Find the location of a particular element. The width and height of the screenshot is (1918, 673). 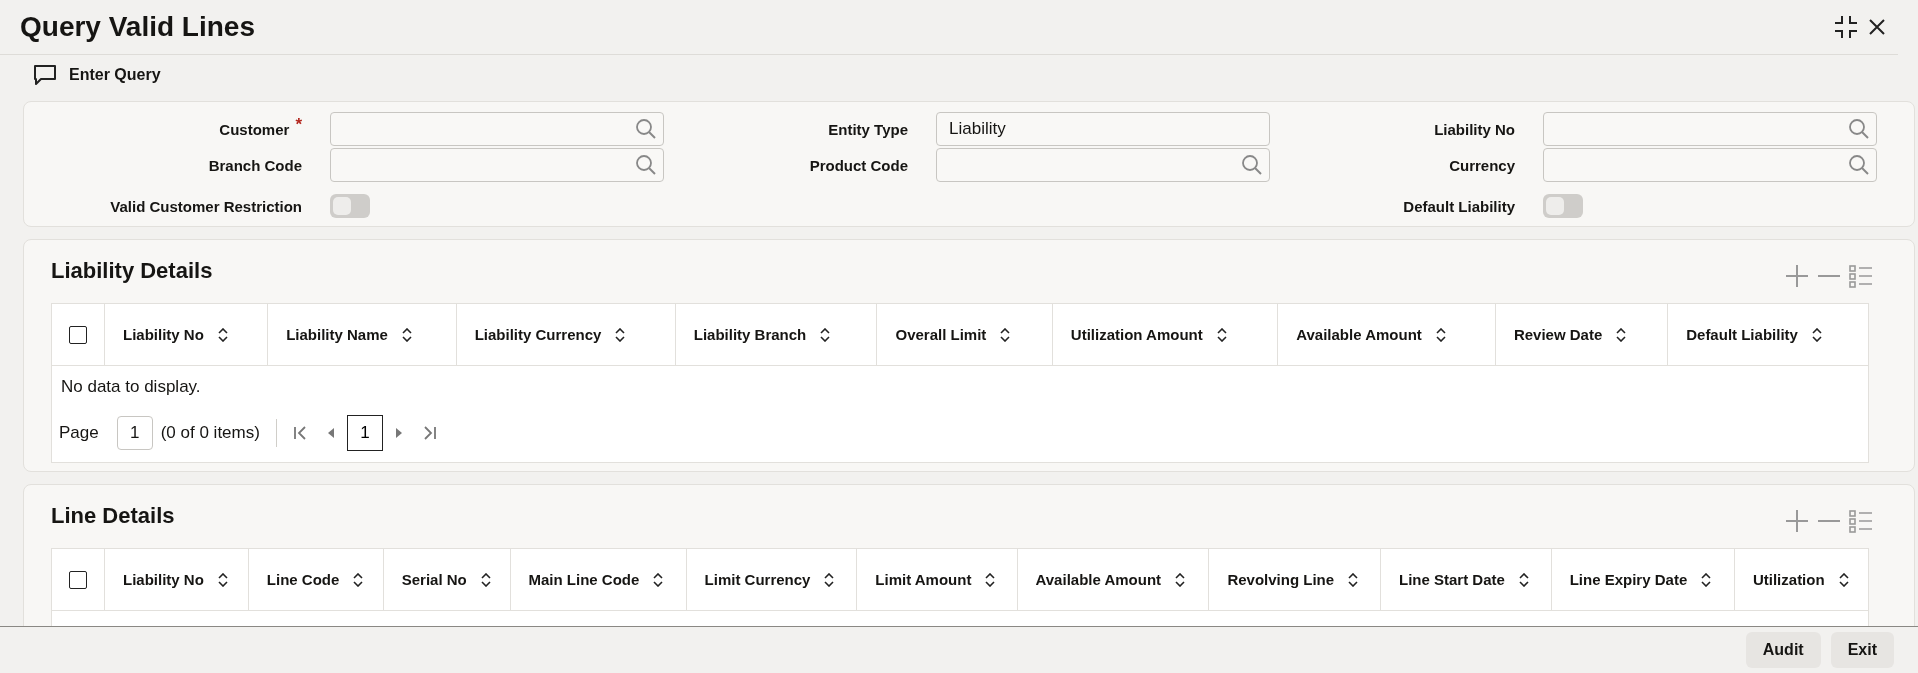

column-header: Utilization Amount is located at coordinates (1136, 334).